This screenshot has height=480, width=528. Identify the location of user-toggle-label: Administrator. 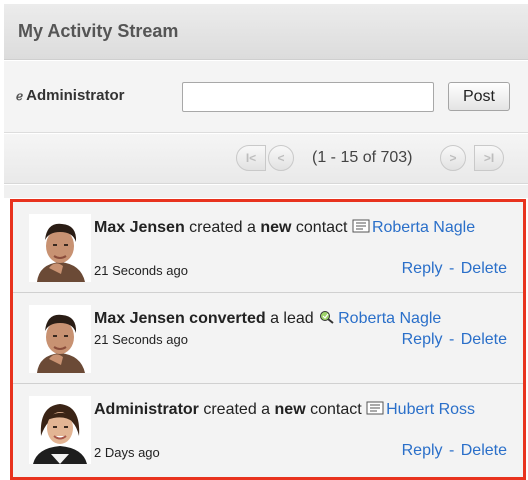
(75, 95).